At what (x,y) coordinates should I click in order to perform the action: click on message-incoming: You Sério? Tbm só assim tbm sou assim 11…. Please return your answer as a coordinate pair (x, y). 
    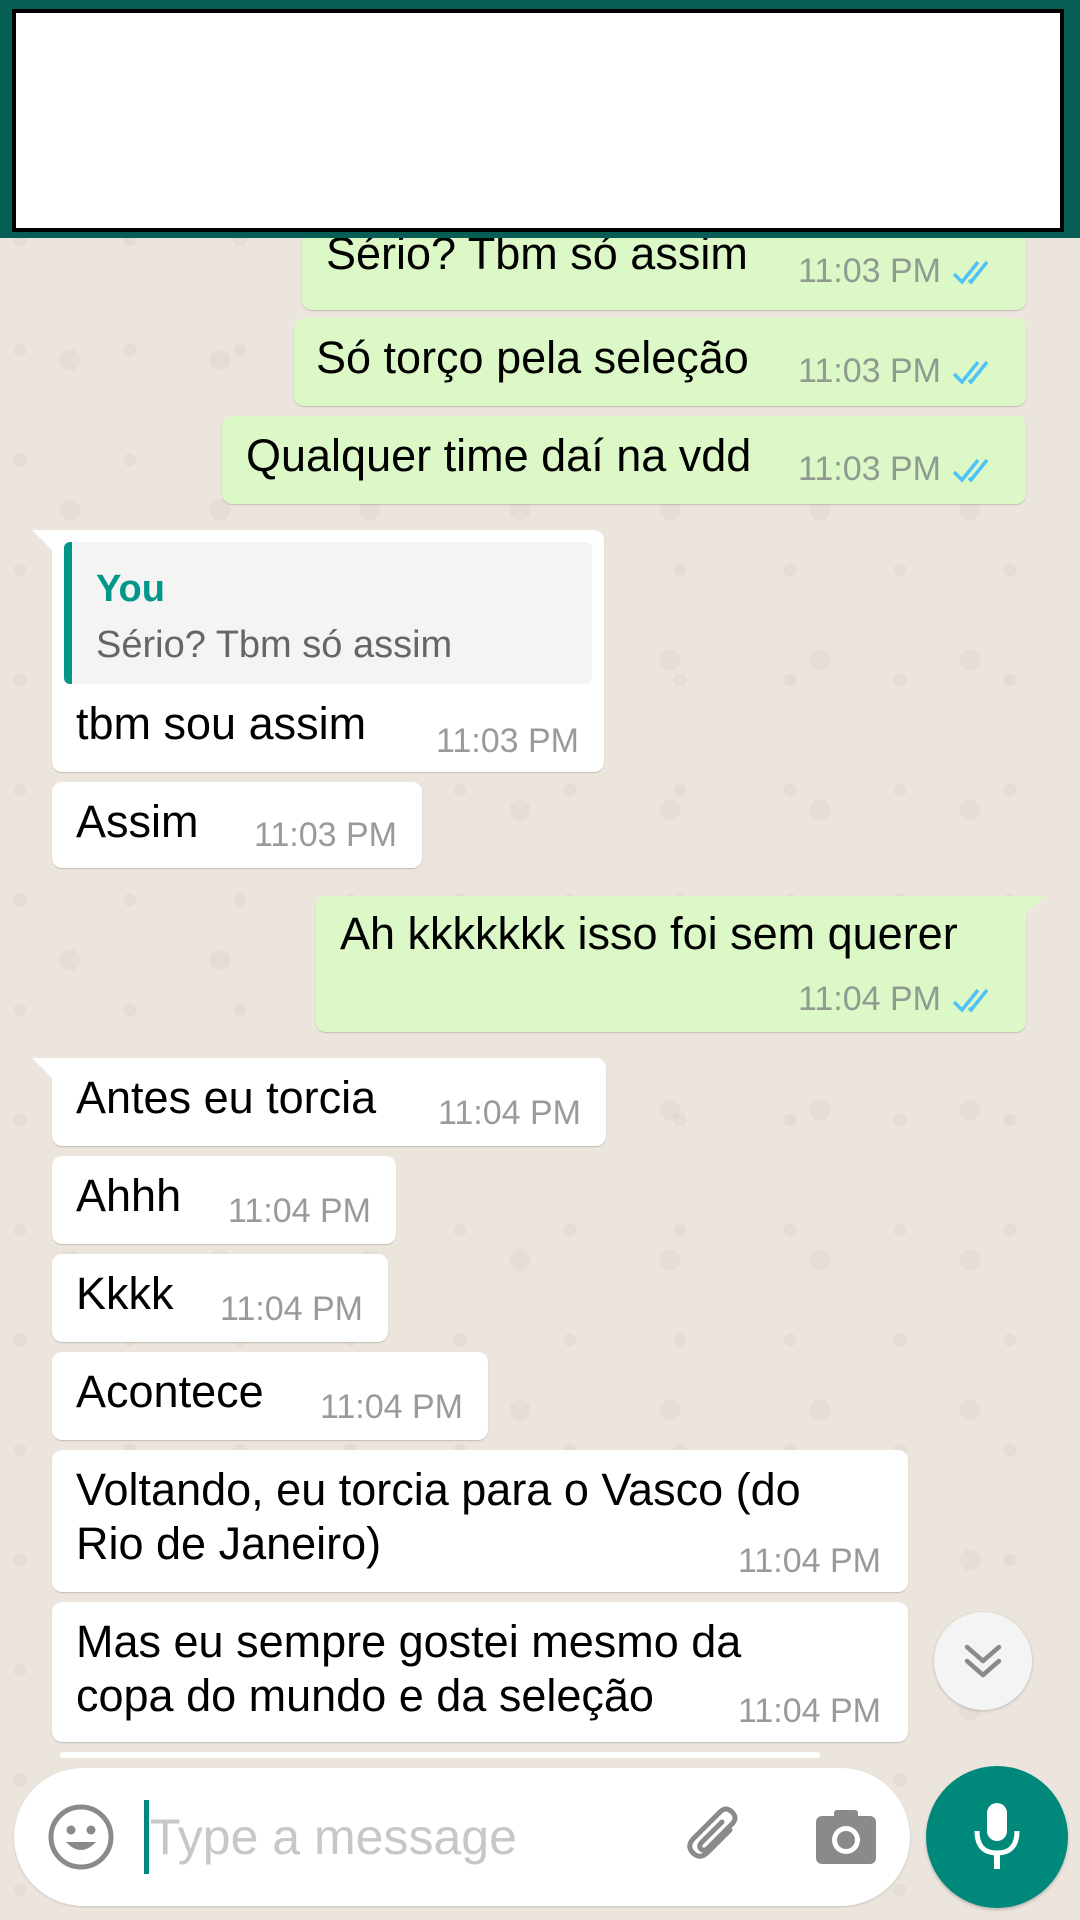
    Looking at the image, I should click on (318, 651).